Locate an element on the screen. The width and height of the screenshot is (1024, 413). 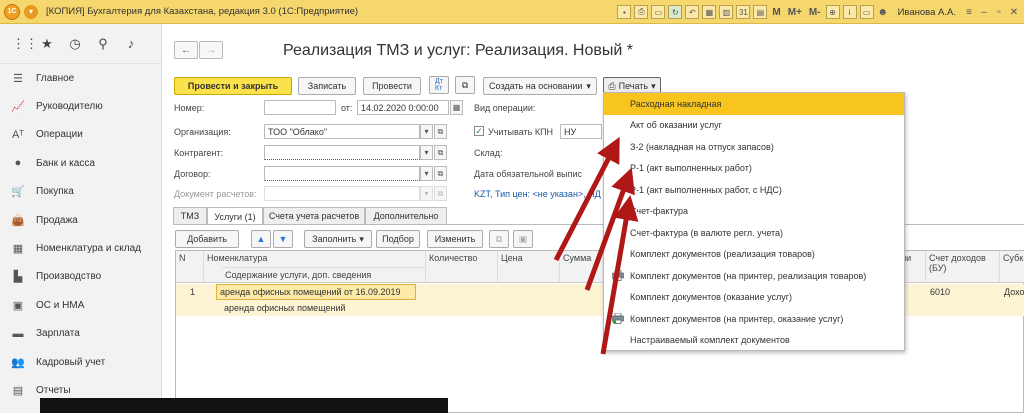
contractor-input is located at coordinates (342, 152).